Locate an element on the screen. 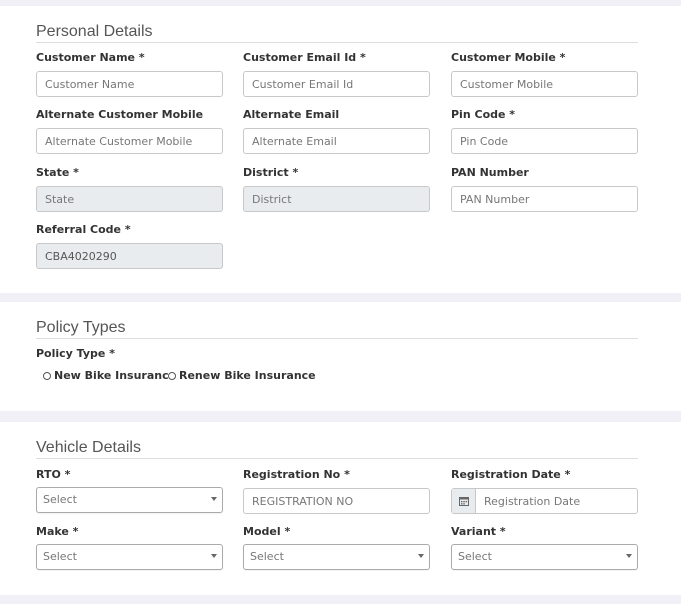  new-bike-insurance-option: New Bike Insurance is located at coordinates (109, 375).